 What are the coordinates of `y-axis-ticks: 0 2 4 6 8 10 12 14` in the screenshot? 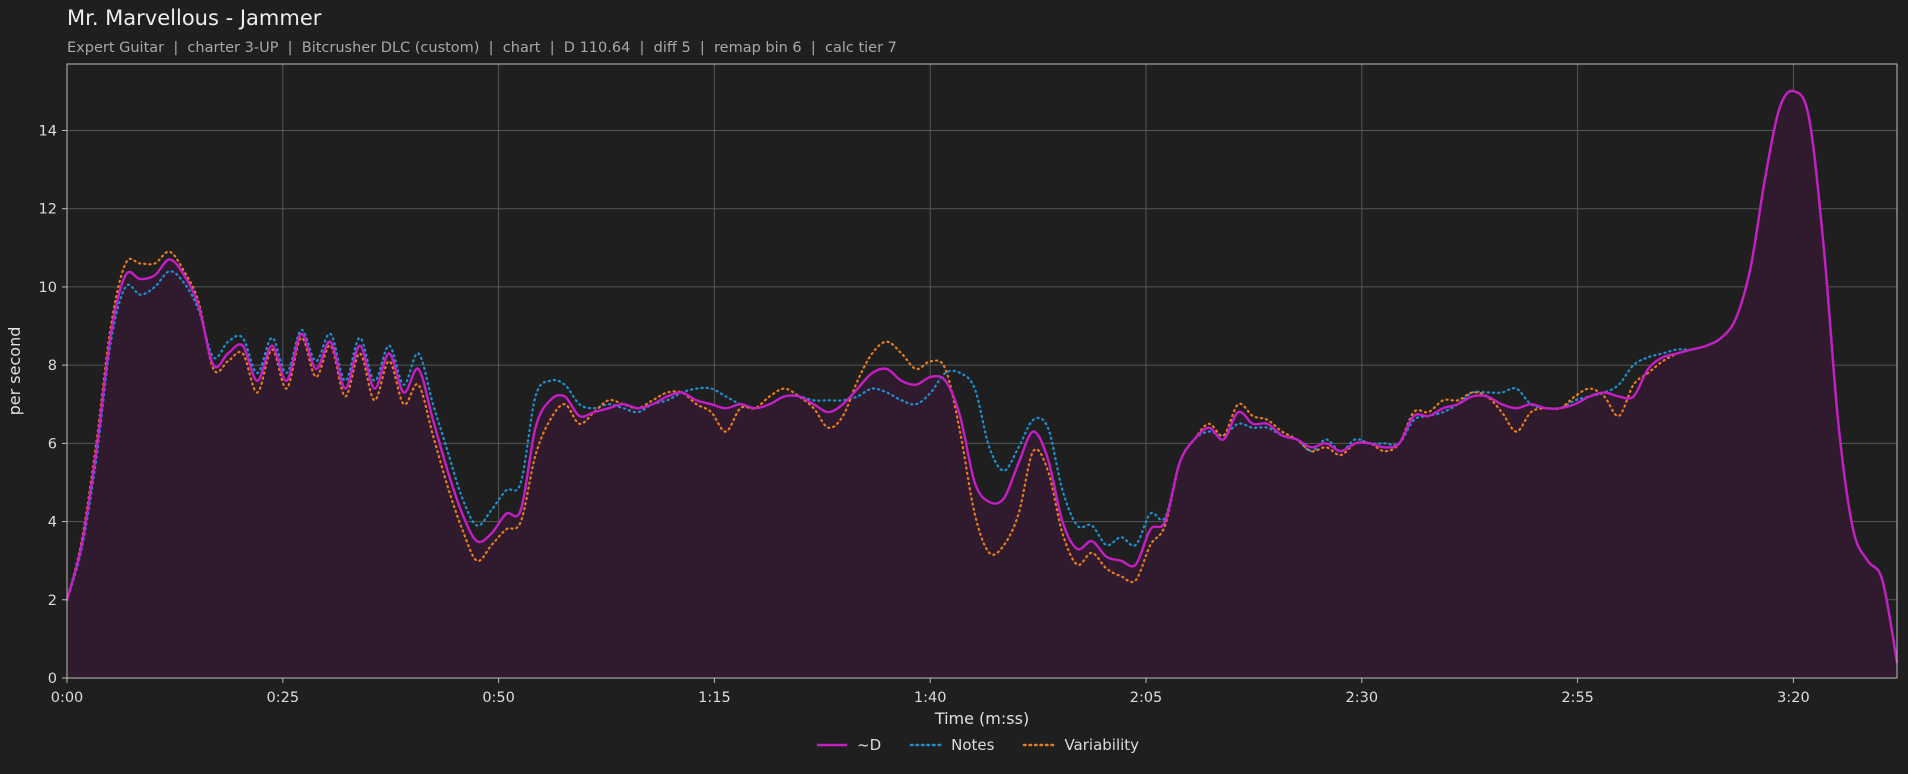 It's located at (53, 405).